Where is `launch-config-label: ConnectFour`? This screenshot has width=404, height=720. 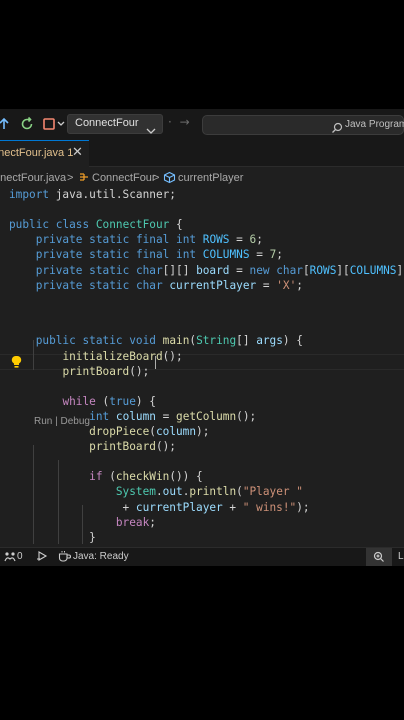 launch-config-label: ConnectFour is located at coordinates (107, 123).